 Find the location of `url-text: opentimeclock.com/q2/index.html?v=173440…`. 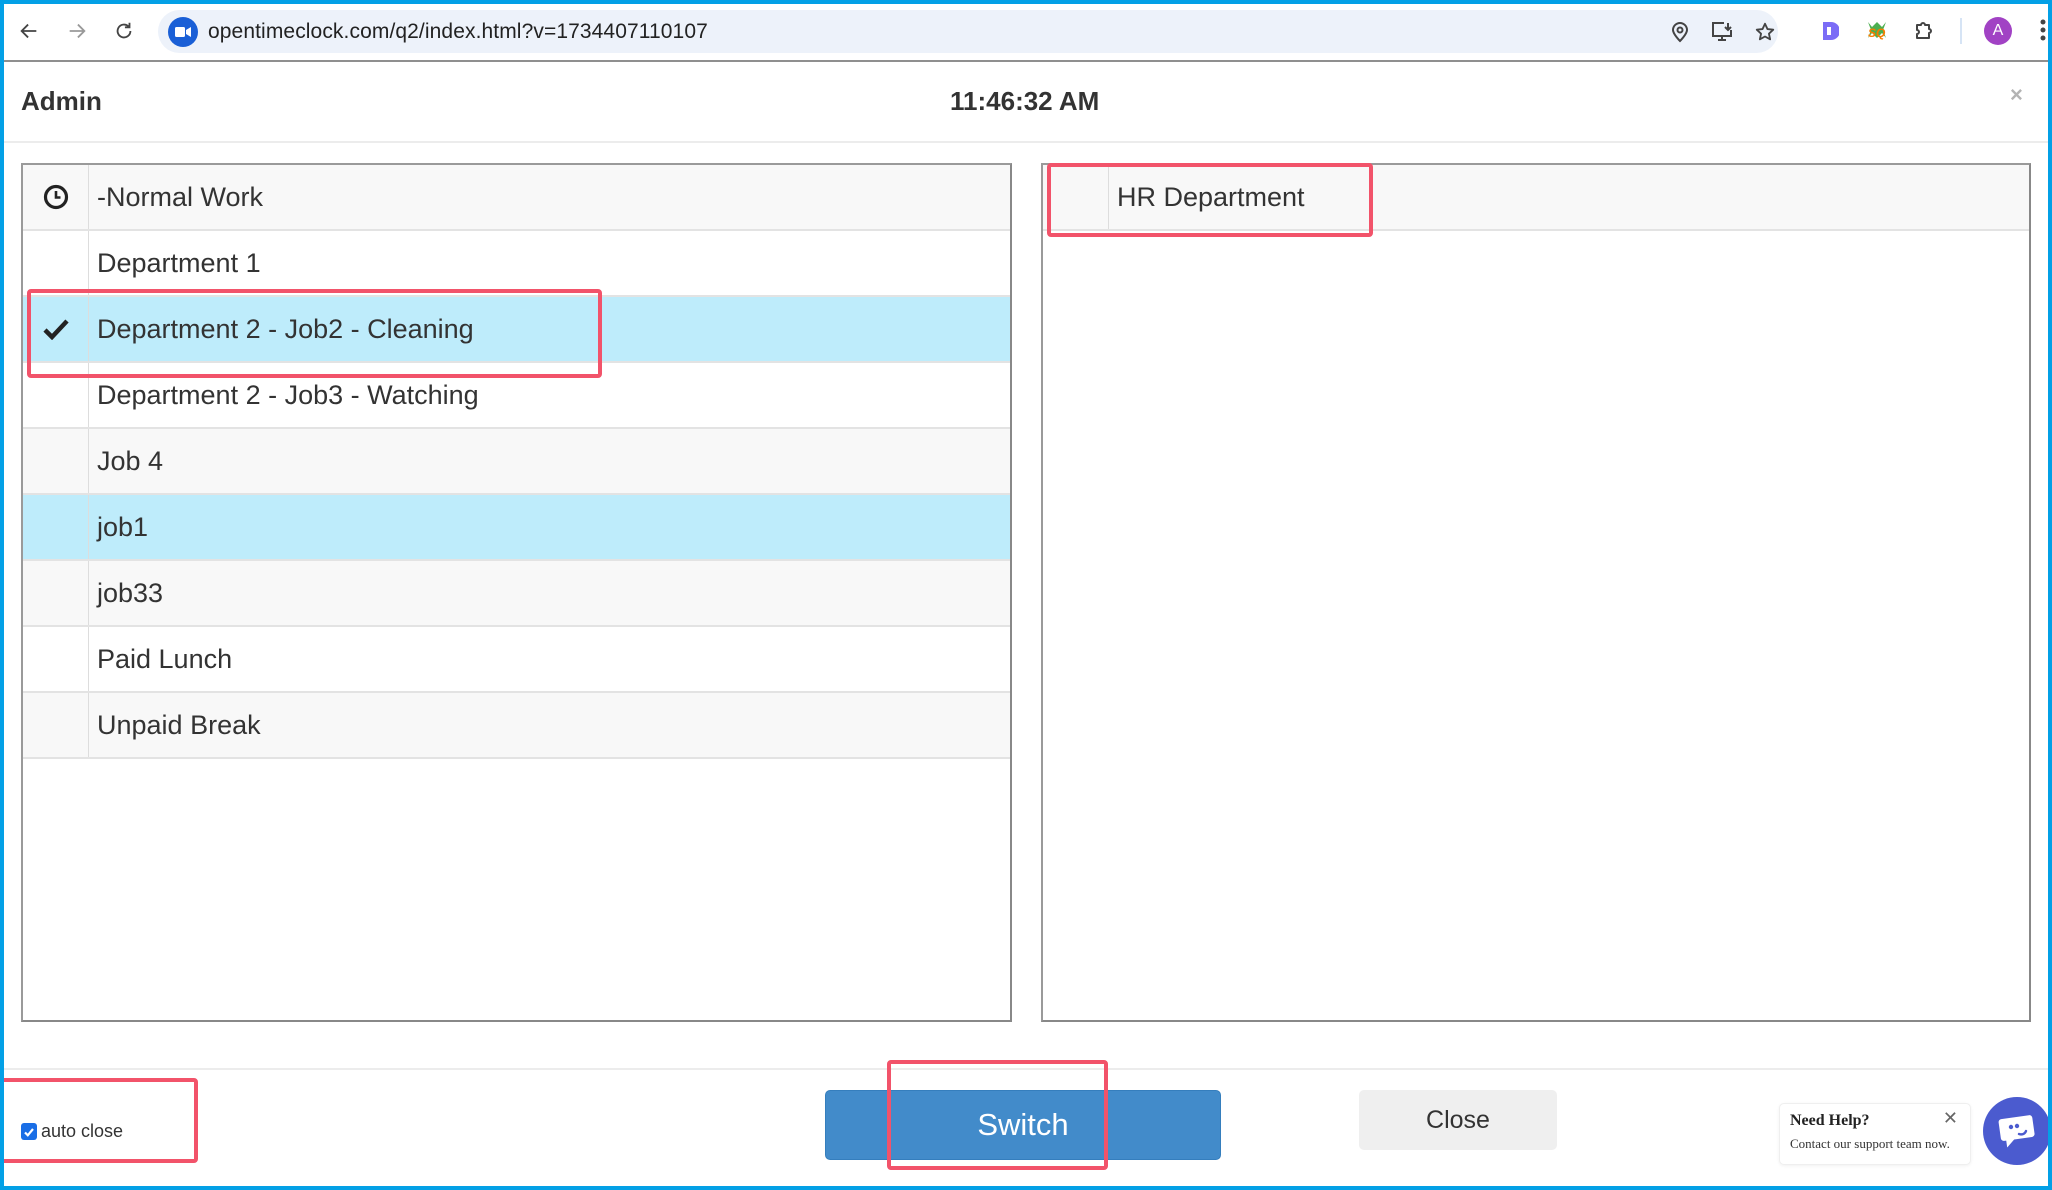

url-text: opentimeclock.com/q2/index.html?v=173440… is located at coordinates (458, 32).